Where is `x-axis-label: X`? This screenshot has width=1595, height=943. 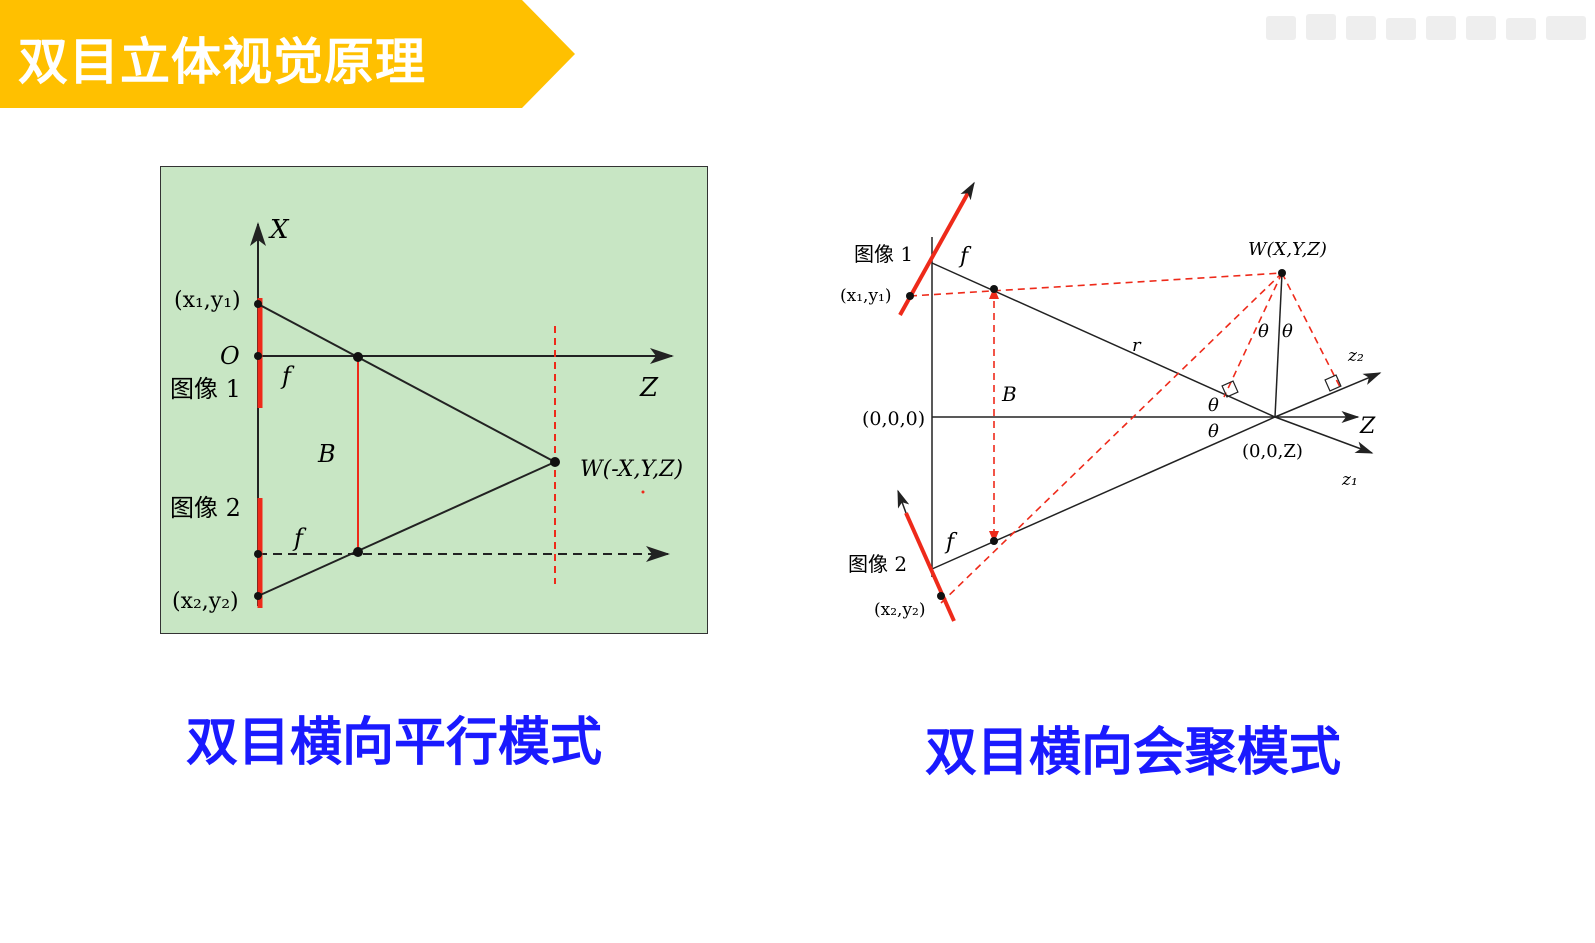 x-axis-label: X is located at coordinates (279, 230).